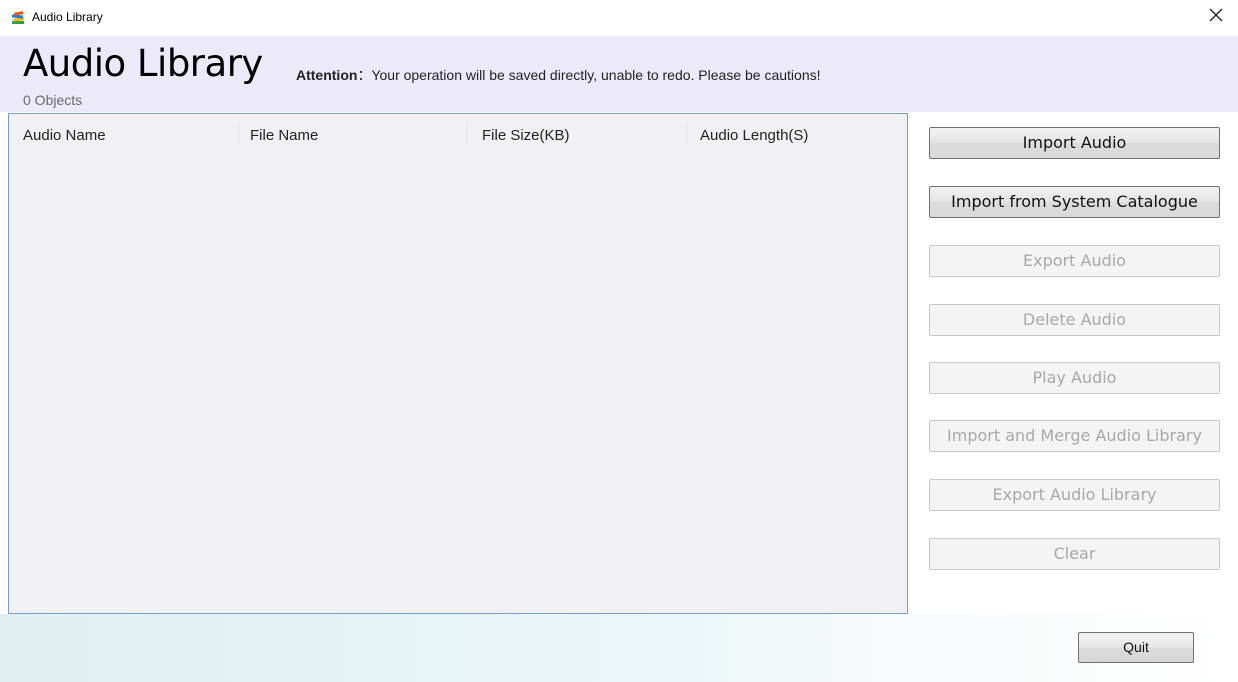 The height and width of the screenshot is (682, 1238). I want to click on close-icon, so click(1216, 17).